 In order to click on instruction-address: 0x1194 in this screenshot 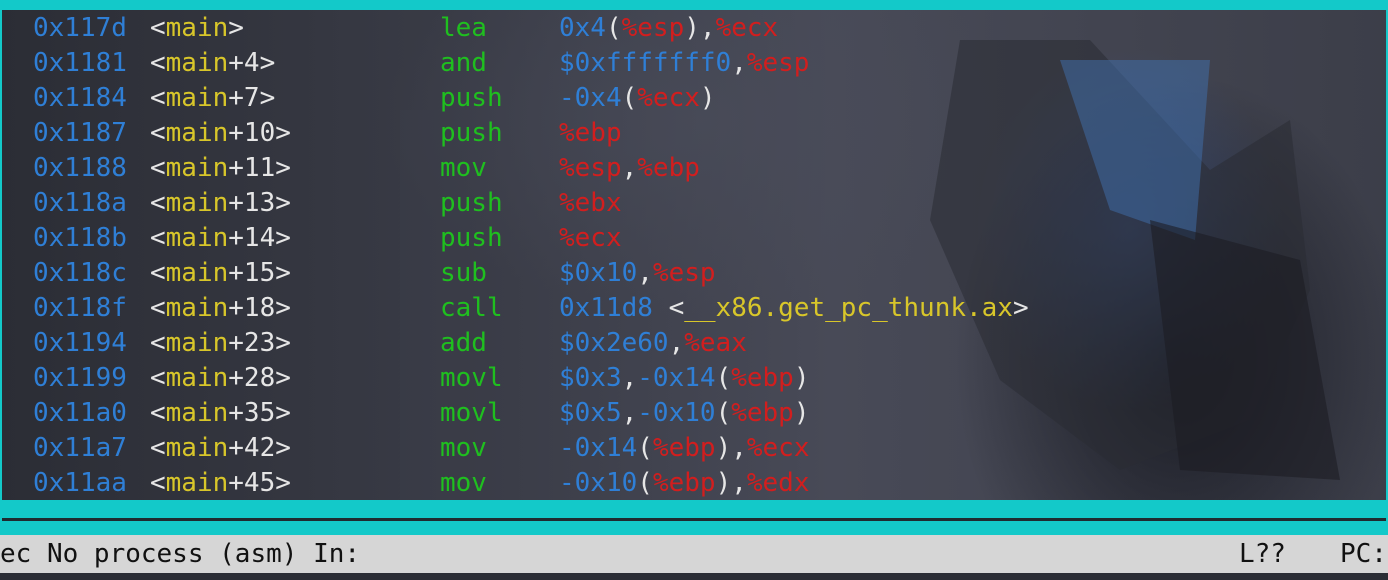, I will do `click(80, 343)`.